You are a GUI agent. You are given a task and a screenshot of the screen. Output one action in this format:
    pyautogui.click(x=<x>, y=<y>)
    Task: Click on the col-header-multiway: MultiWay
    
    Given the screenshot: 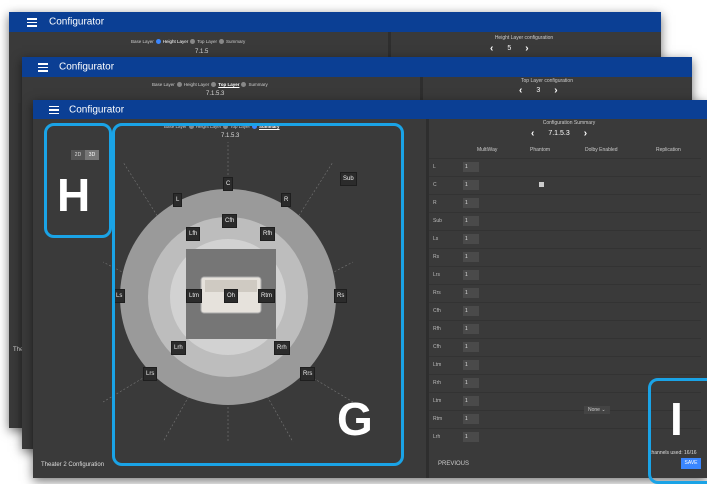 What is the action you would take?
    pyautogui.click(x=487, y=150)
    